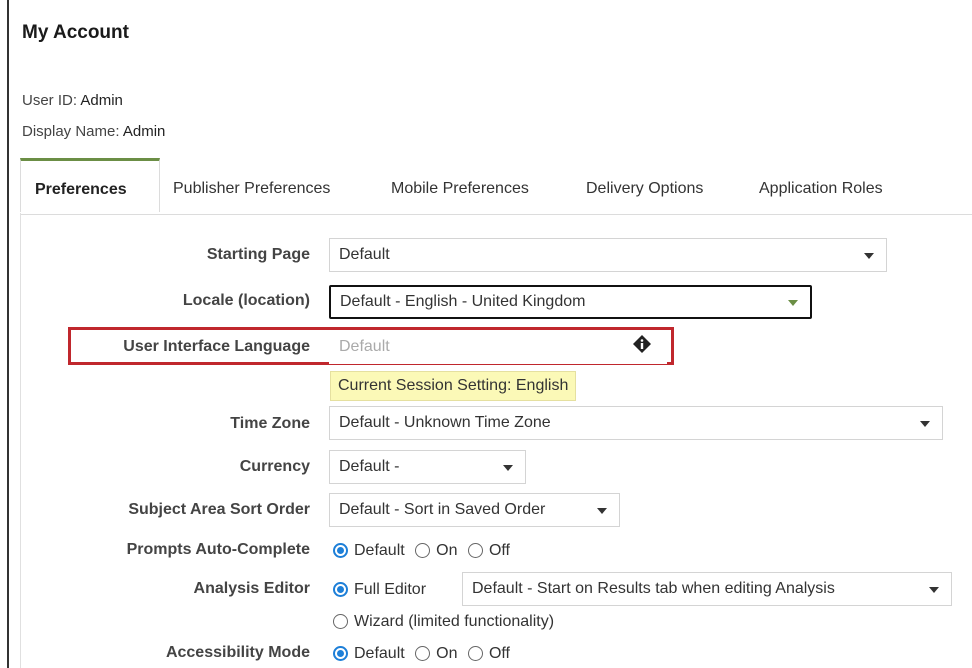 The height and width of the screenshot is (668, 972). What do you see at coordinates (460, 185) in the screenshot?
I see `tab-mobile-preferences: Mobile Preferences` at bounding box center [460, 185].